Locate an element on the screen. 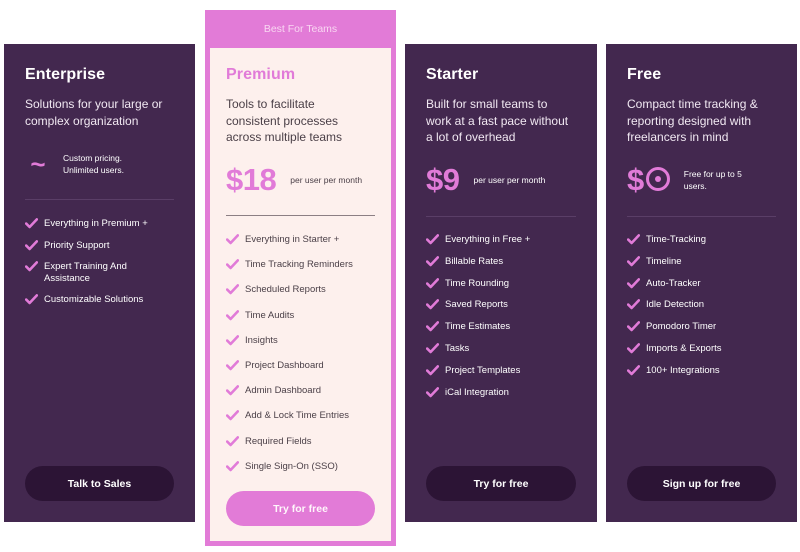 This screenshot has width=800, height=552. feature-item: Priority Support is located at coordinates (99, 246).